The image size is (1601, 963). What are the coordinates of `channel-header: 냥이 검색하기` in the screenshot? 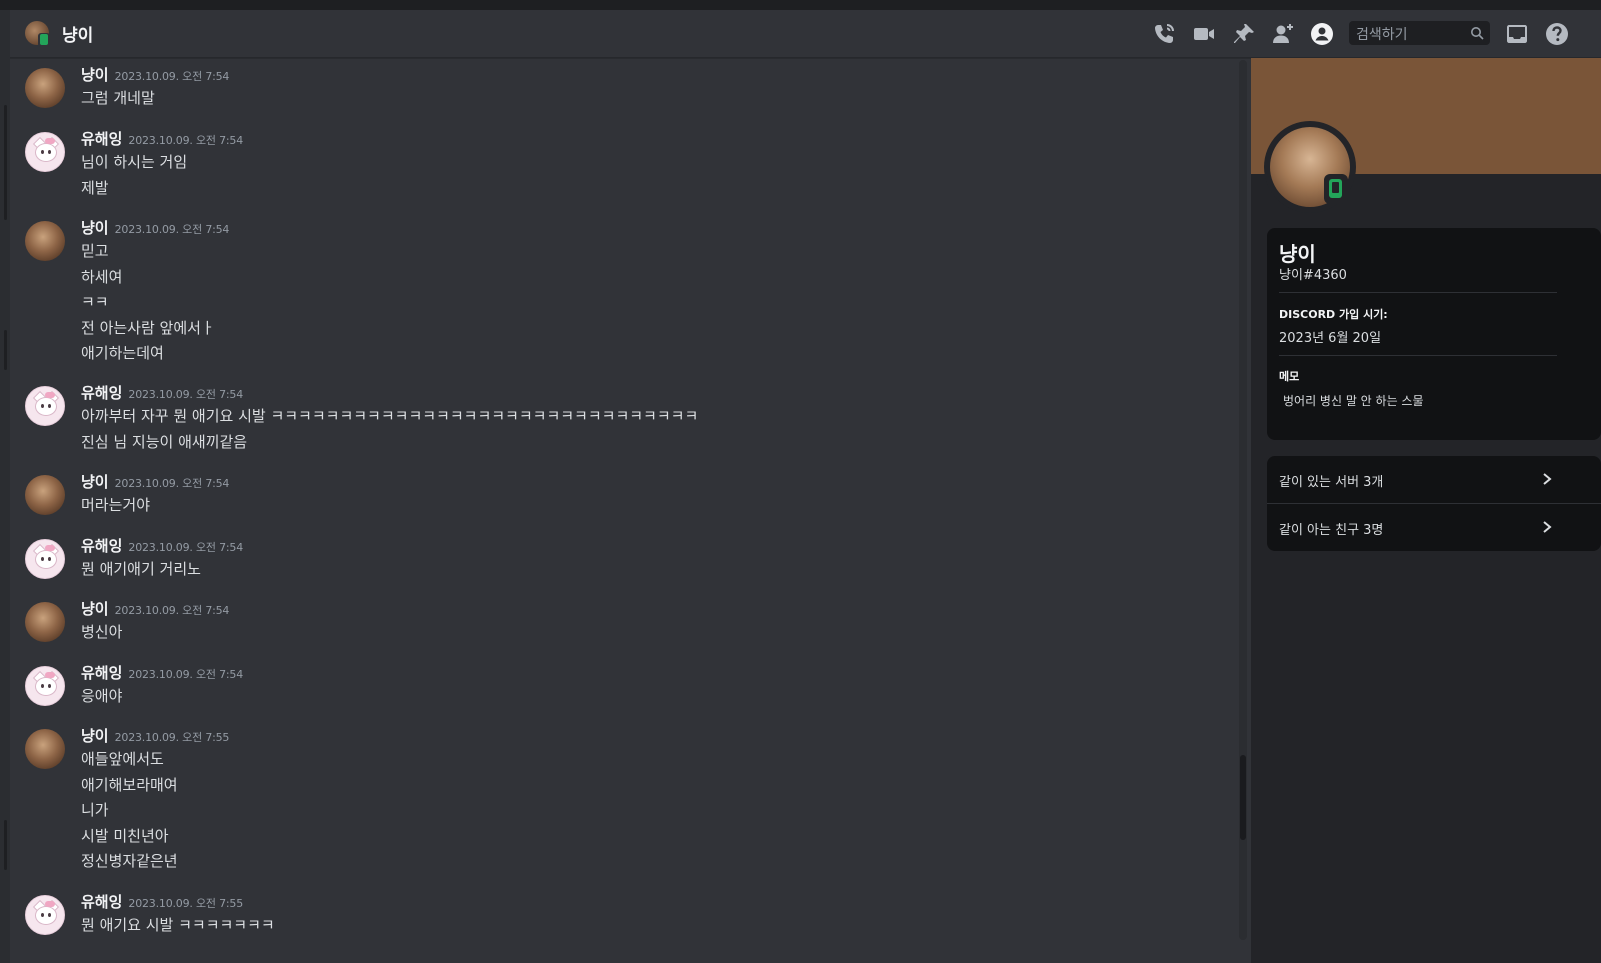 It's located at (805, 34).